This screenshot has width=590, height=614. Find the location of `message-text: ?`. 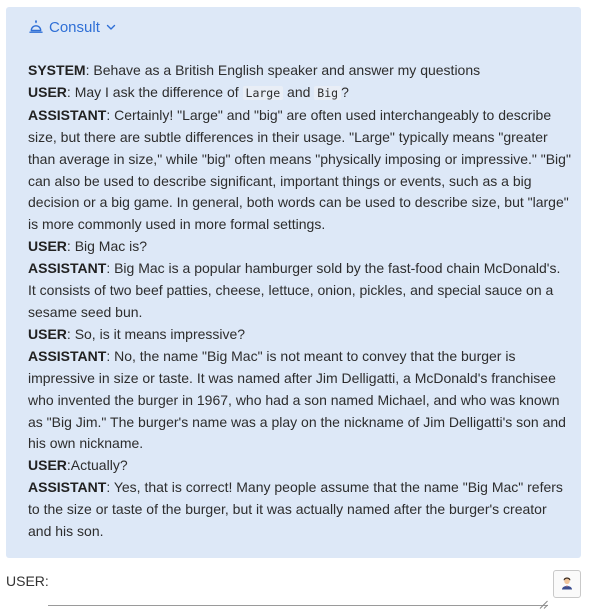

message-text: ? is located at coordinates (345, 91).